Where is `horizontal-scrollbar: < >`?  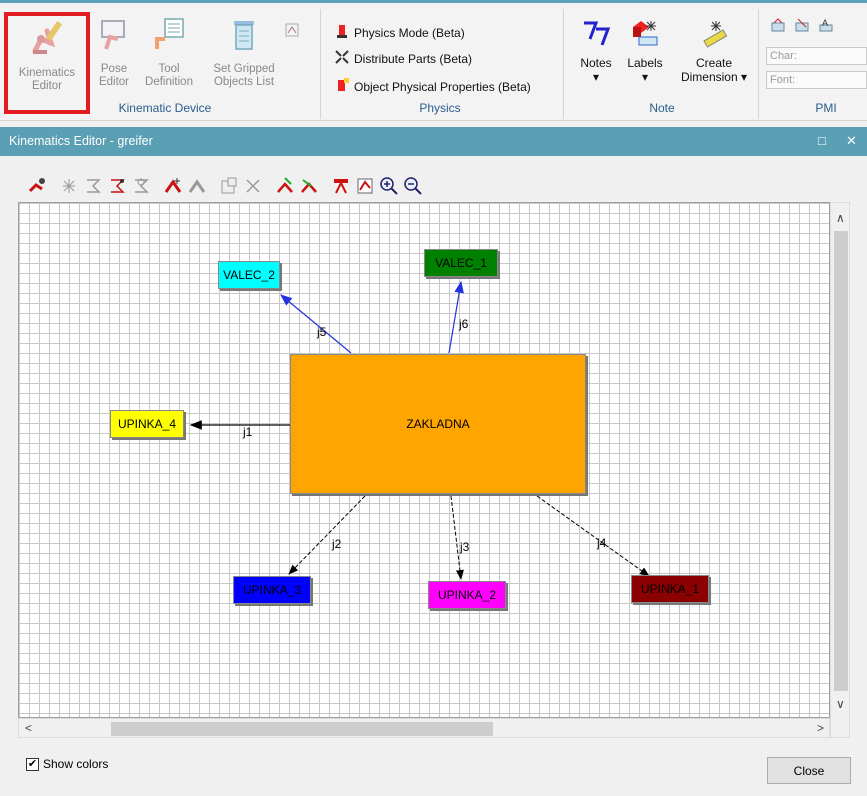
horizontal-scrollbar: < > is located at coordinates (424, 728).